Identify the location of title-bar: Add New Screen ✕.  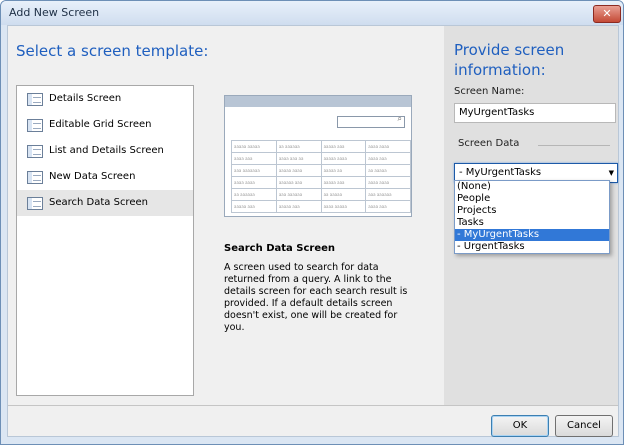
(312, 13).